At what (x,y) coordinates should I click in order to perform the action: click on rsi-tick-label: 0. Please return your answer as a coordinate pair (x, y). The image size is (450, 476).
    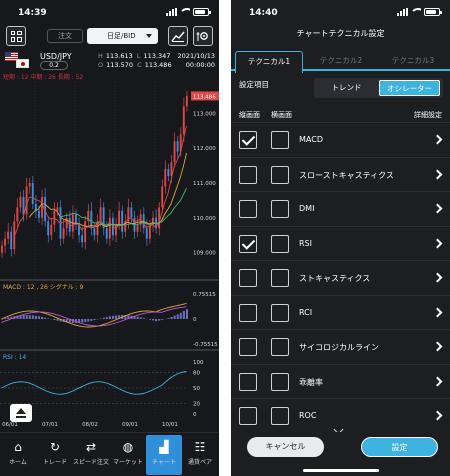
    Looking at the image, I should click on (195, 415).